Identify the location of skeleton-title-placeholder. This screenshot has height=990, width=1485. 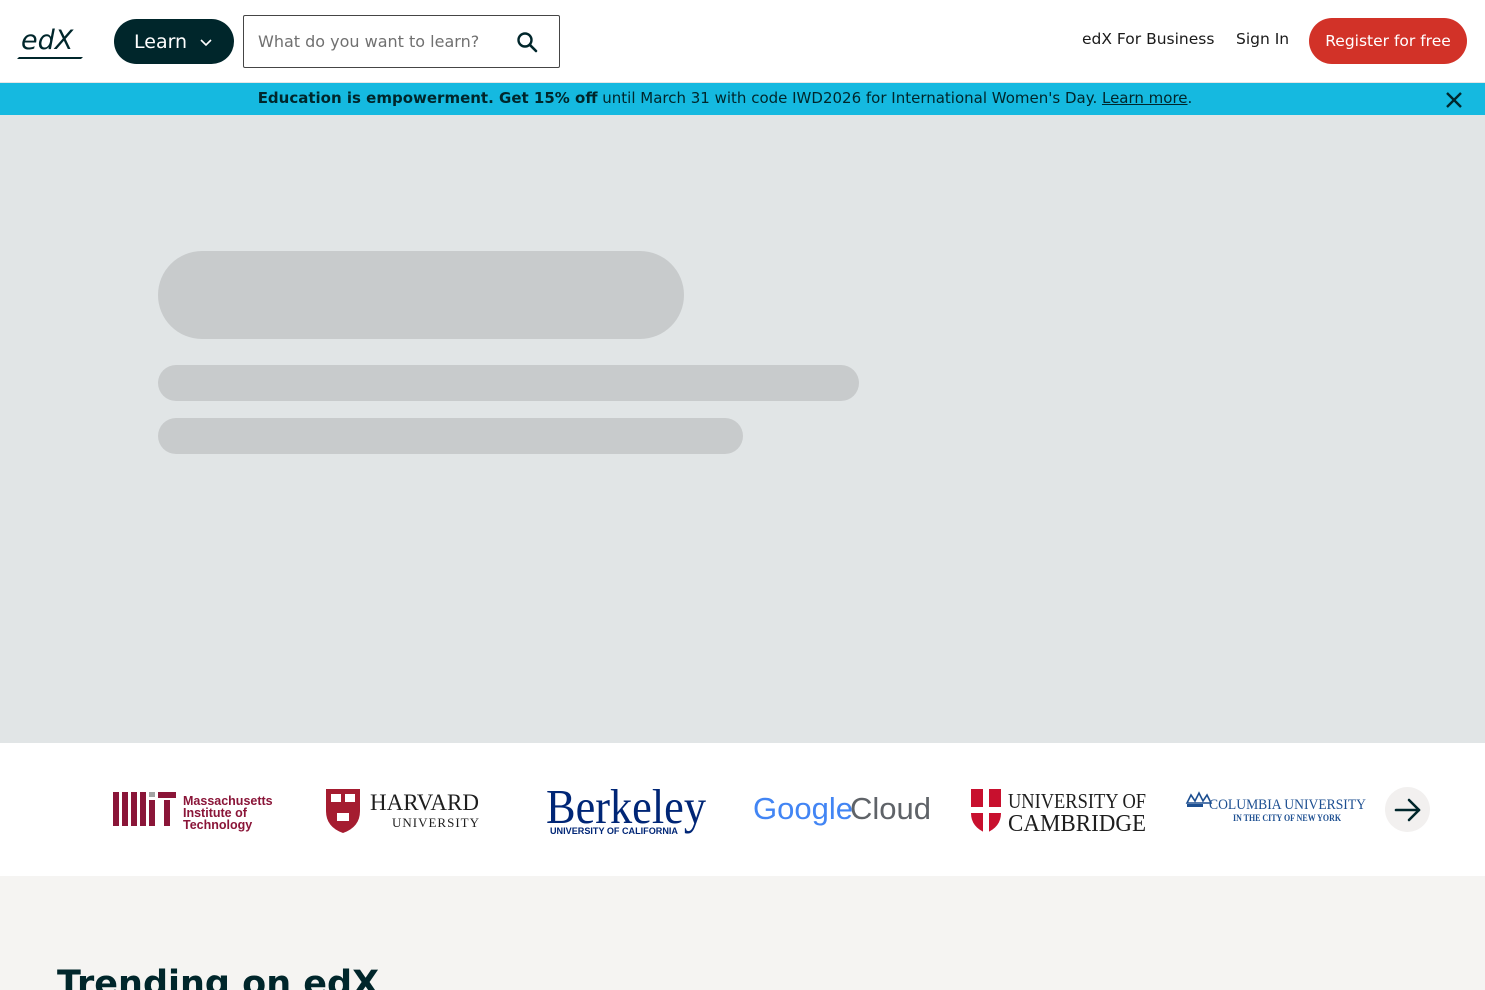
(421, 295).